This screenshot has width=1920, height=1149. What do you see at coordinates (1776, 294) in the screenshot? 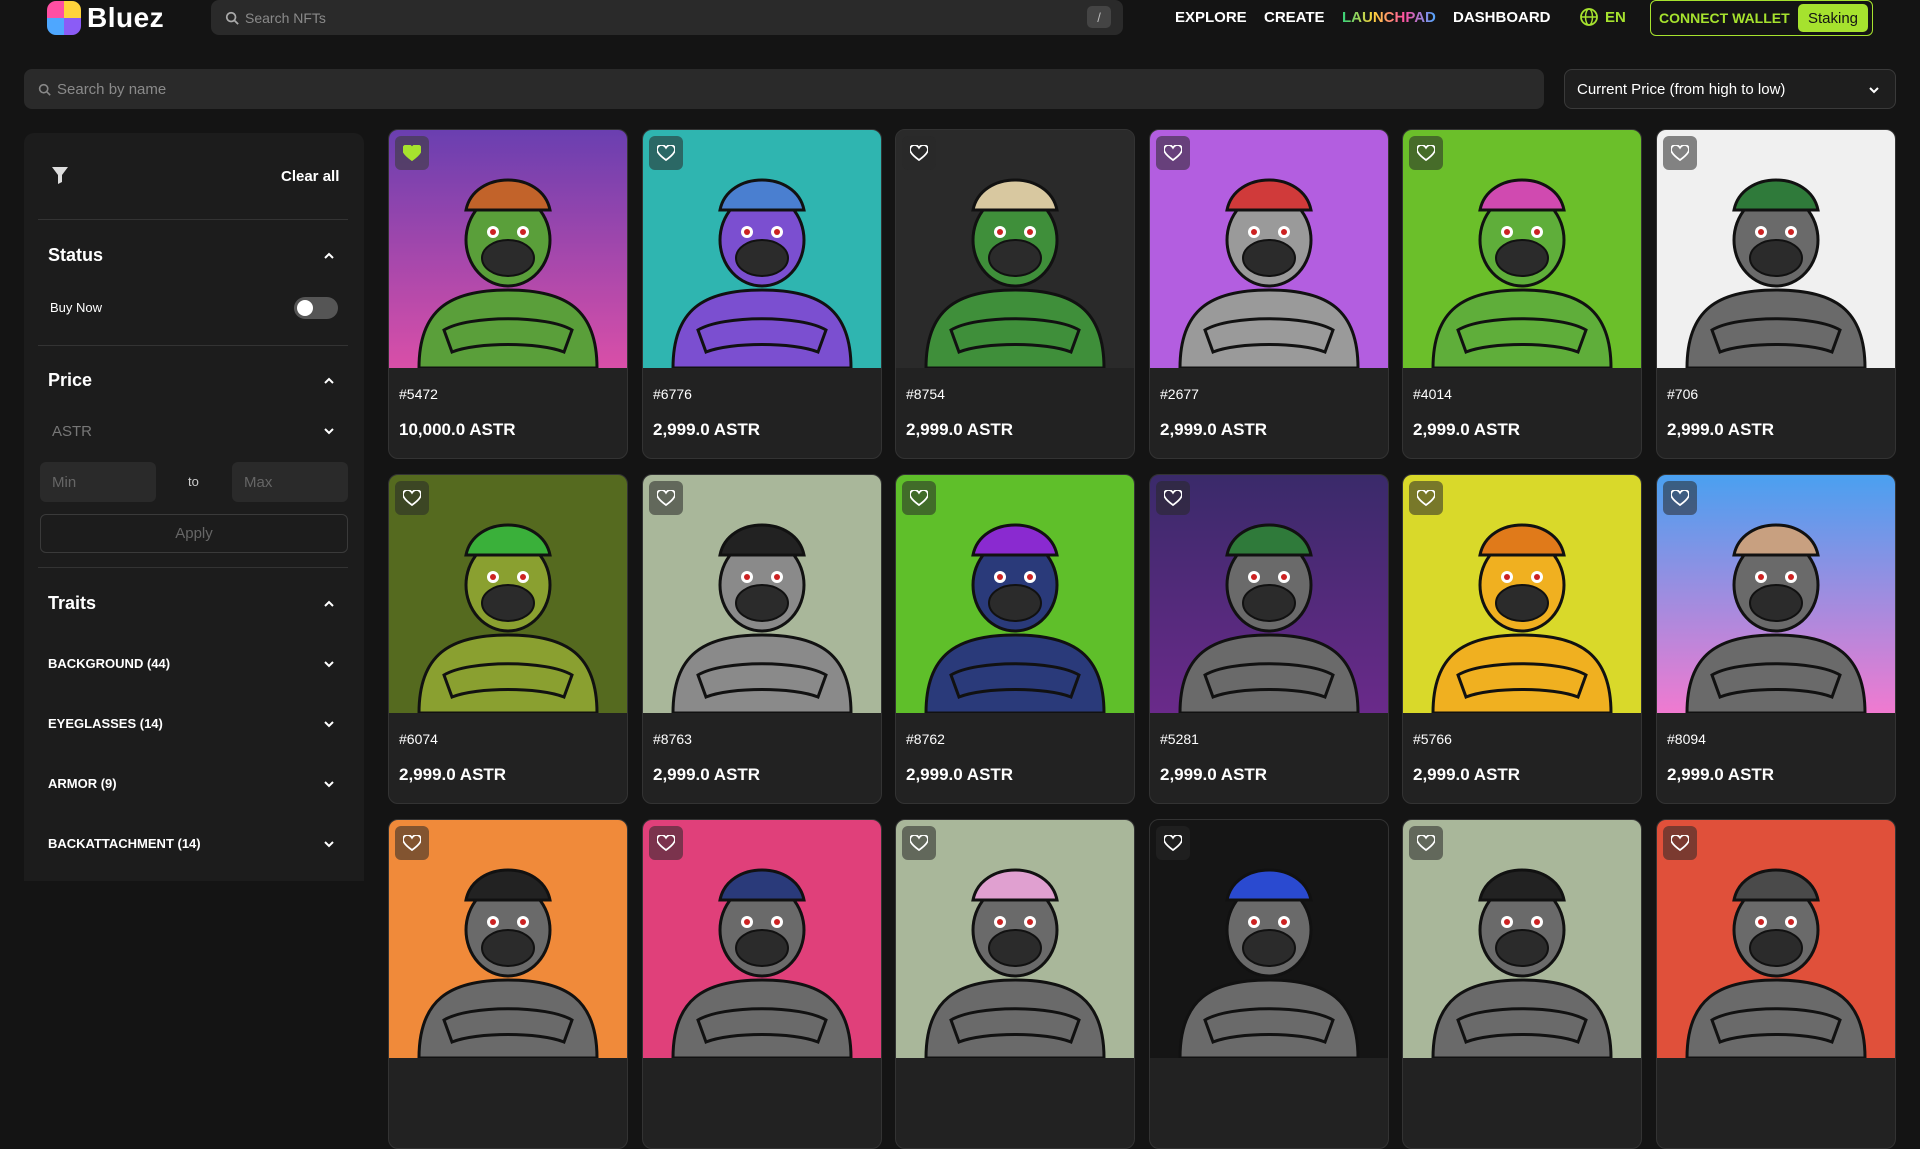
I see `nft-card: #706 2,999.0 ASTR` at bounding box center [1776, 294].